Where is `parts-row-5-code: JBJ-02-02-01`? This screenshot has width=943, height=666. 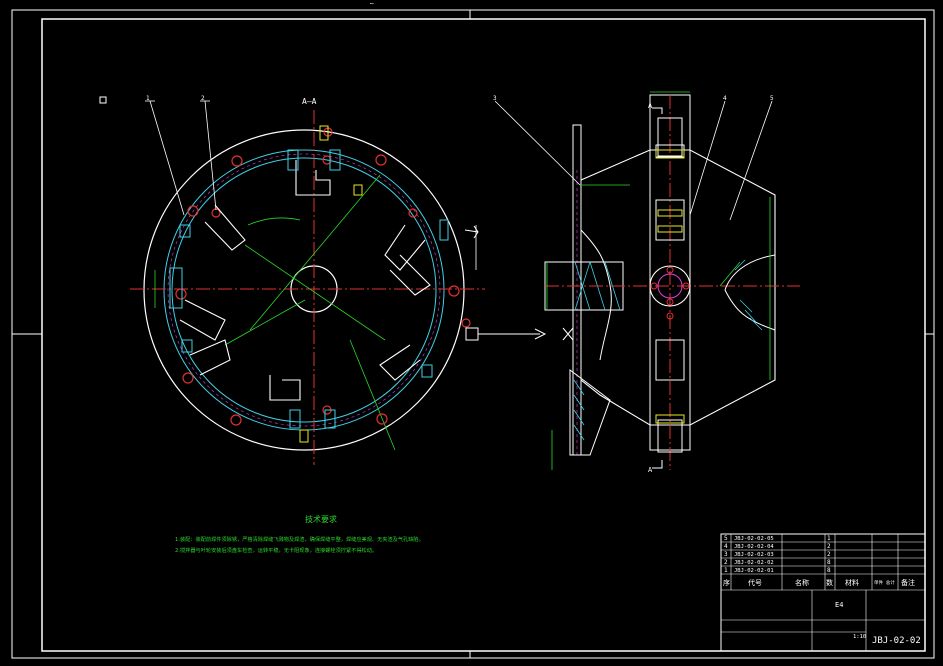 parts-row-5-code: JBJ-02-02-01 is located at coordinates (754, 571).